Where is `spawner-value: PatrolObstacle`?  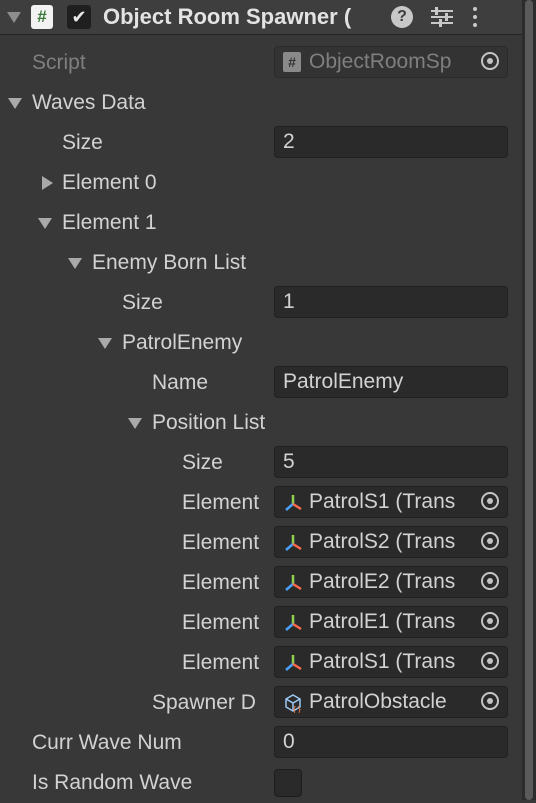
spawner-value: PatrolObstacle is located at coordinates (378, 701).